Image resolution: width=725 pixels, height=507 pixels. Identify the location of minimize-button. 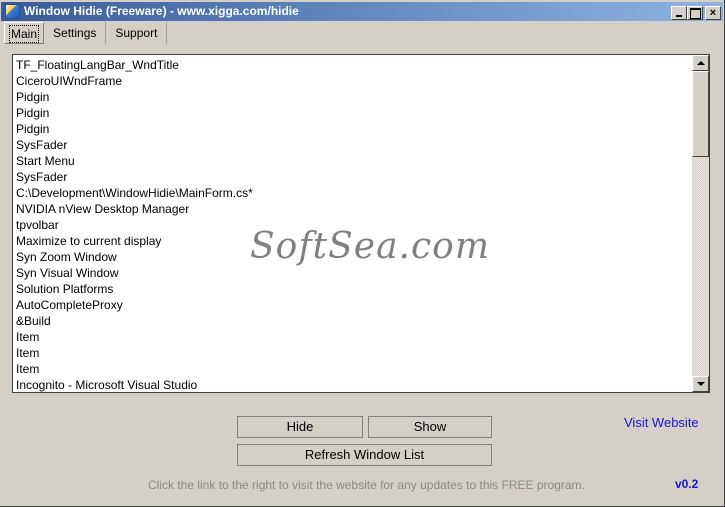
(679, 13).